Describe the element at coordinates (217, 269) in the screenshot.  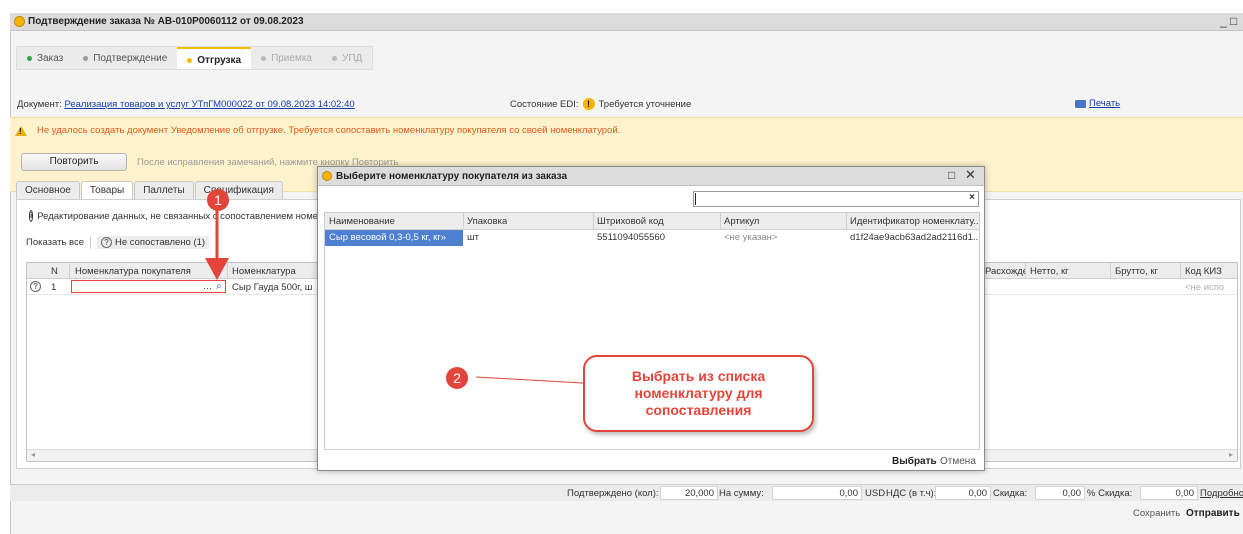
I see `arrow-1-head-icon` at that location.